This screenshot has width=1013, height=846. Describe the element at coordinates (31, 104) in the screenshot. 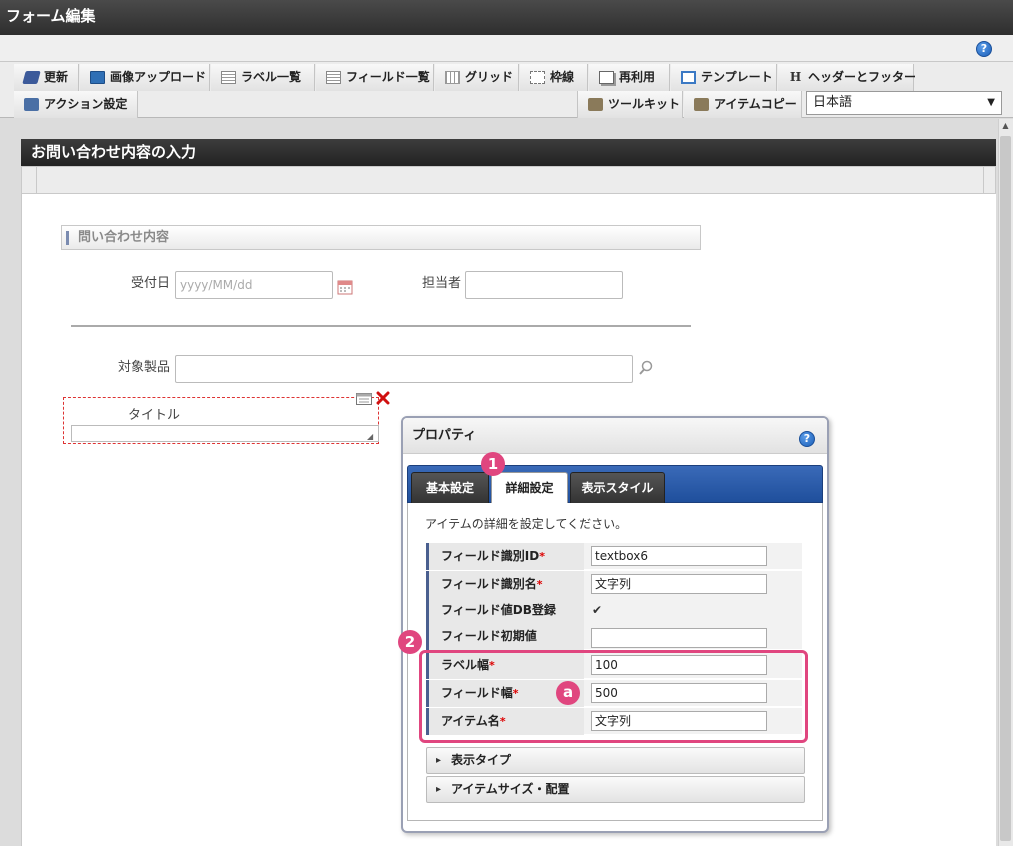

I see `action-icon` at that location.